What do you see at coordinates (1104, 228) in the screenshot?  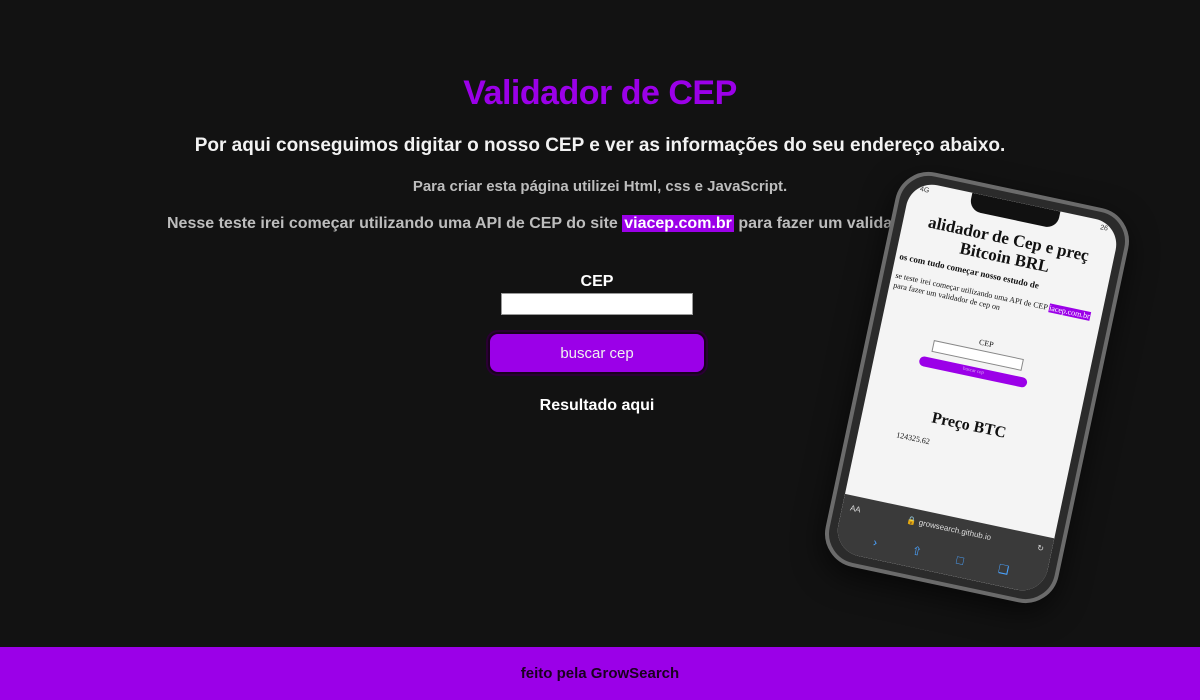 I see `phone-status-right: 26` at bounding box center [1104, 228].